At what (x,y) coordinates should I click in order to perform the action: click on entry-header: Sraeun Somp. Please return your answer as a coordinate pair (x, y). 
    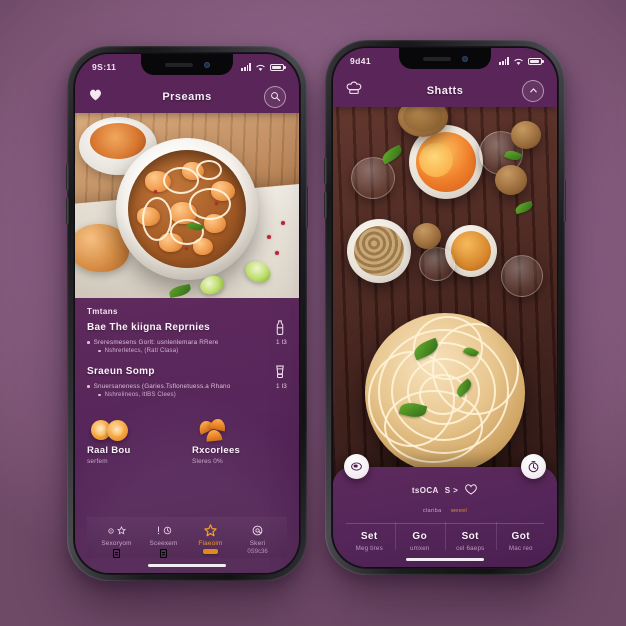
    Looking at the image, I should click on (187, 371).